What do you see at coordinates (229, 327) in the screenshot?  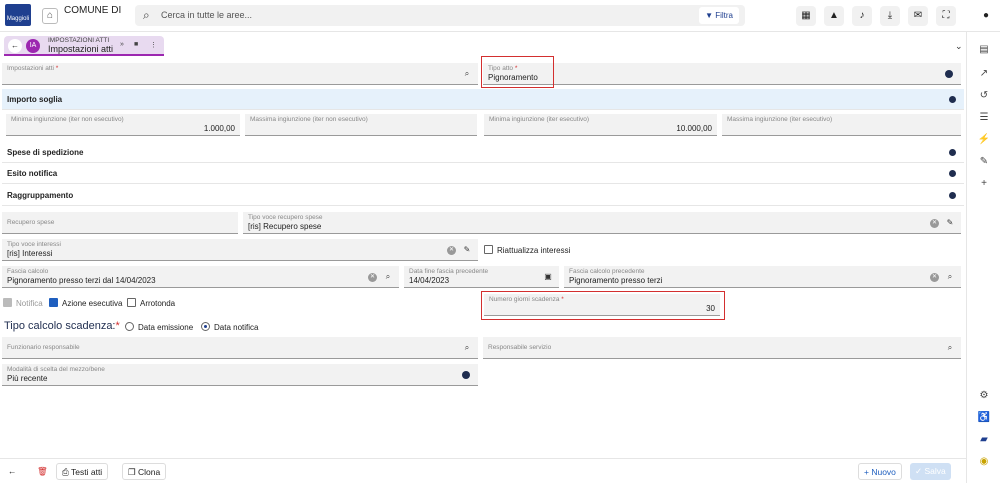 I see `radio-data-notifica: Data notifica` at bounding box center [229, 327].